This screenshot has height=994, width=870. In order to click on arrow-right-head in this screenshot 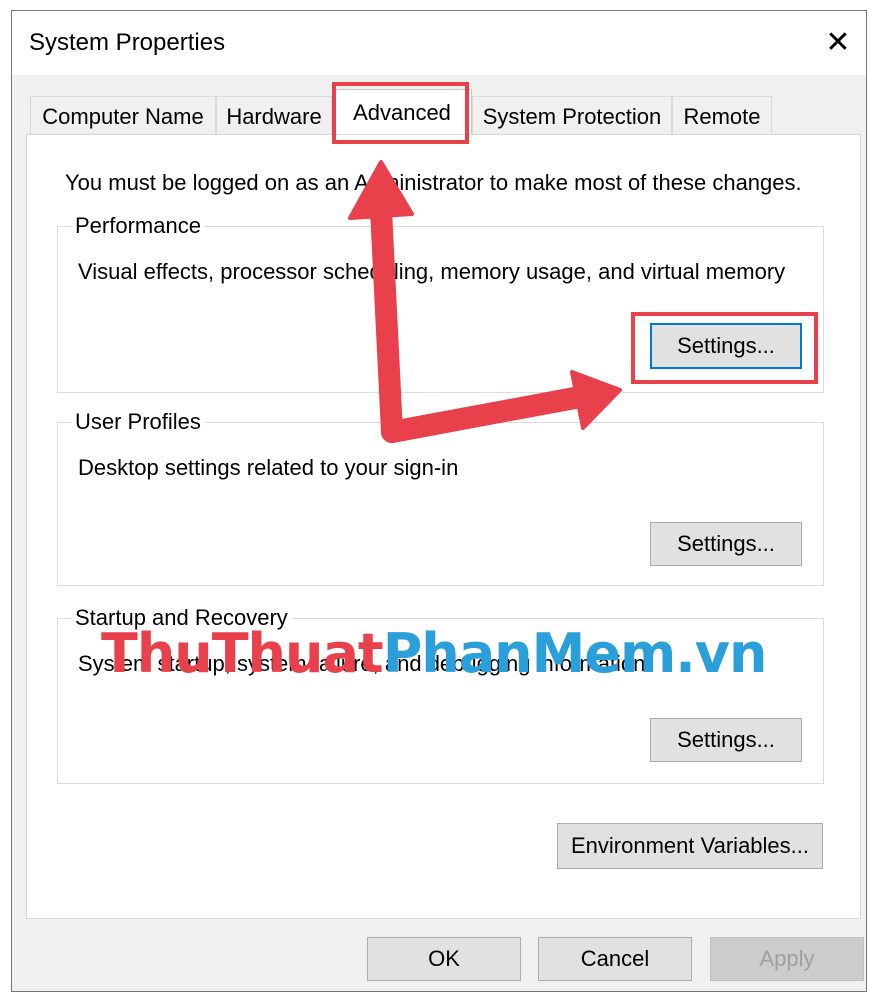, I will do `click(596, 400)`.